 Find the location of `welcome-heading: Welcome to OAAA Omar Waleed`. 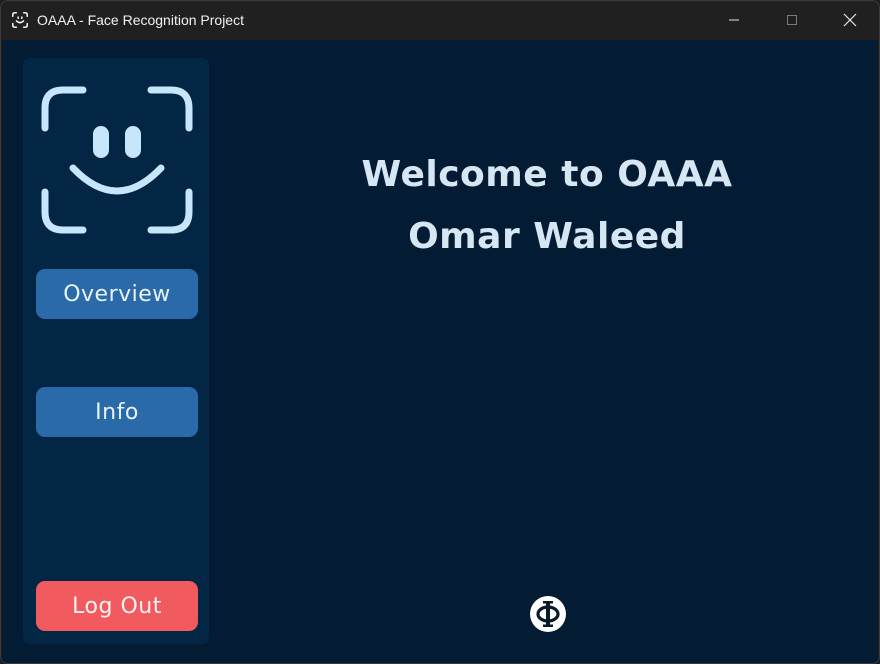

welcome-heading: Welcome to OAAA Omar Waleed is located at coordinates (547, 206).